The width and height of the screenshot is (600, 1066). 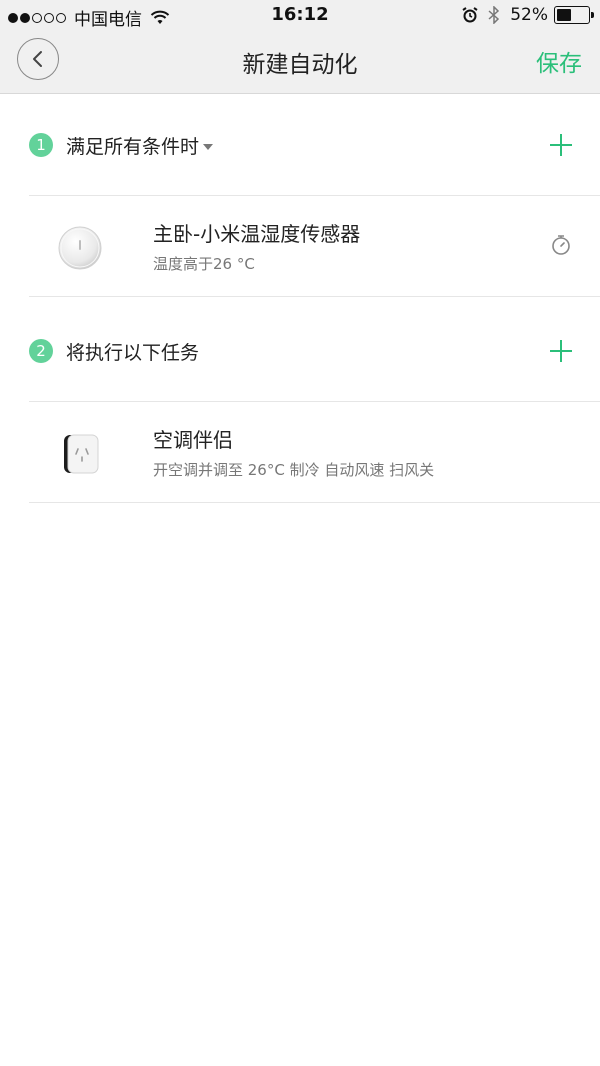 I want to click on condition-mode-label: 满足所有条件时, so click(x=133, y=147).